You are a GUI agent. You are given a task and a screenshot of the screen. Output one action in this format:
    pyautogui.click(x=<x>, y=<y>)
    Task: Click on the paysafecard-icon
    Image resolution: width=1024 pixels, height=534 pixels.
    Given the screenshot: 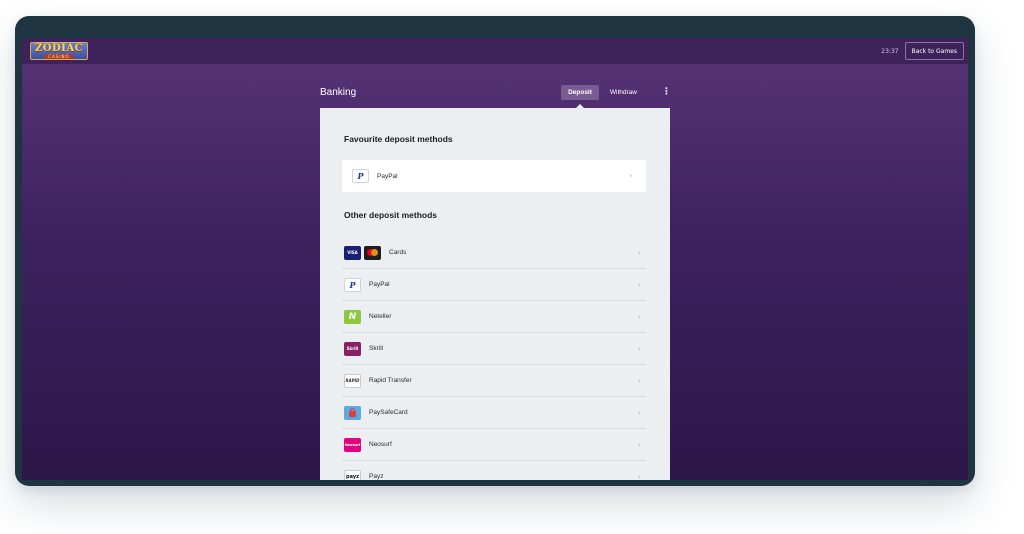 What is the action you would take?
    pyautogui.click(x=352, y=412)
    